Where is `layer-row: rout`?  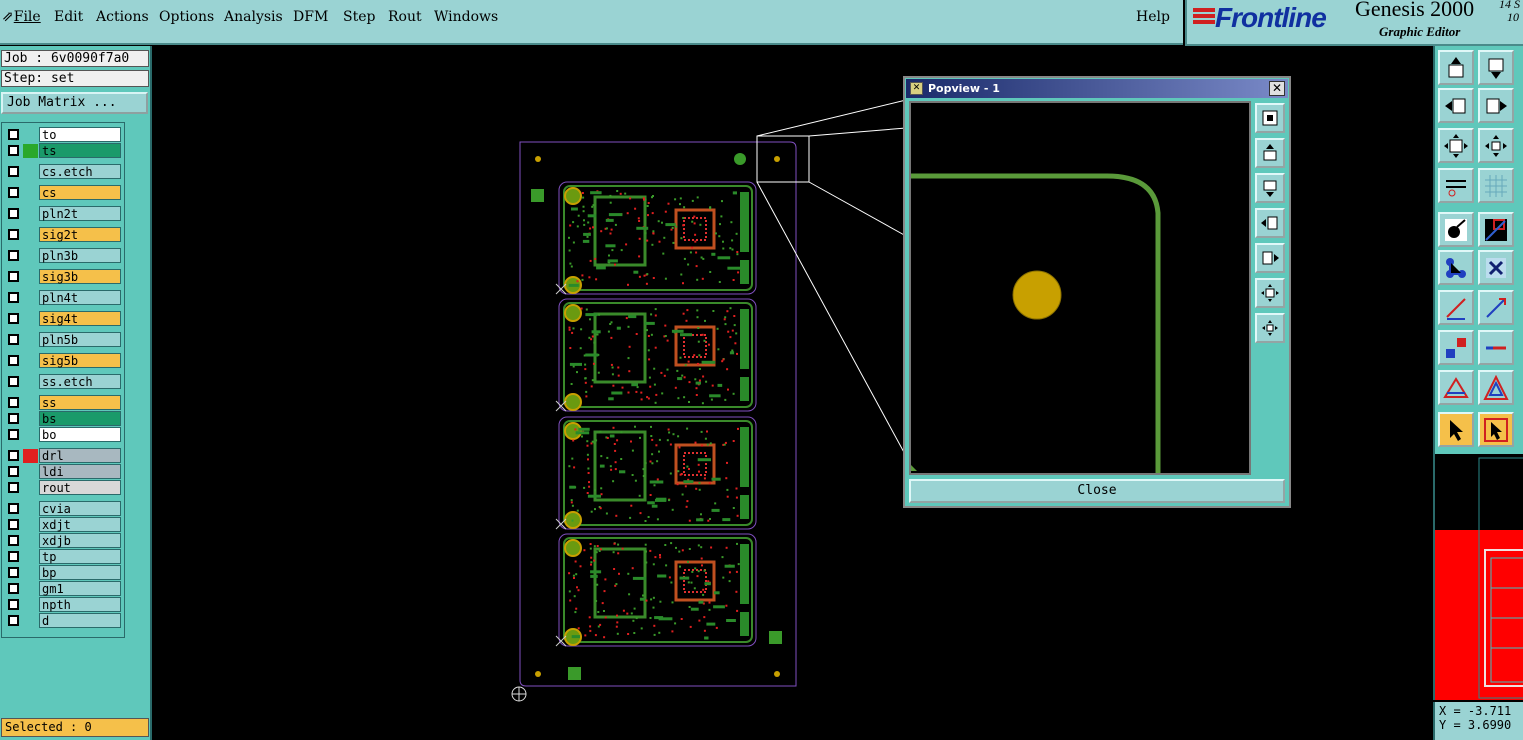
layer-row: rout is located at coordinates (64, 487).